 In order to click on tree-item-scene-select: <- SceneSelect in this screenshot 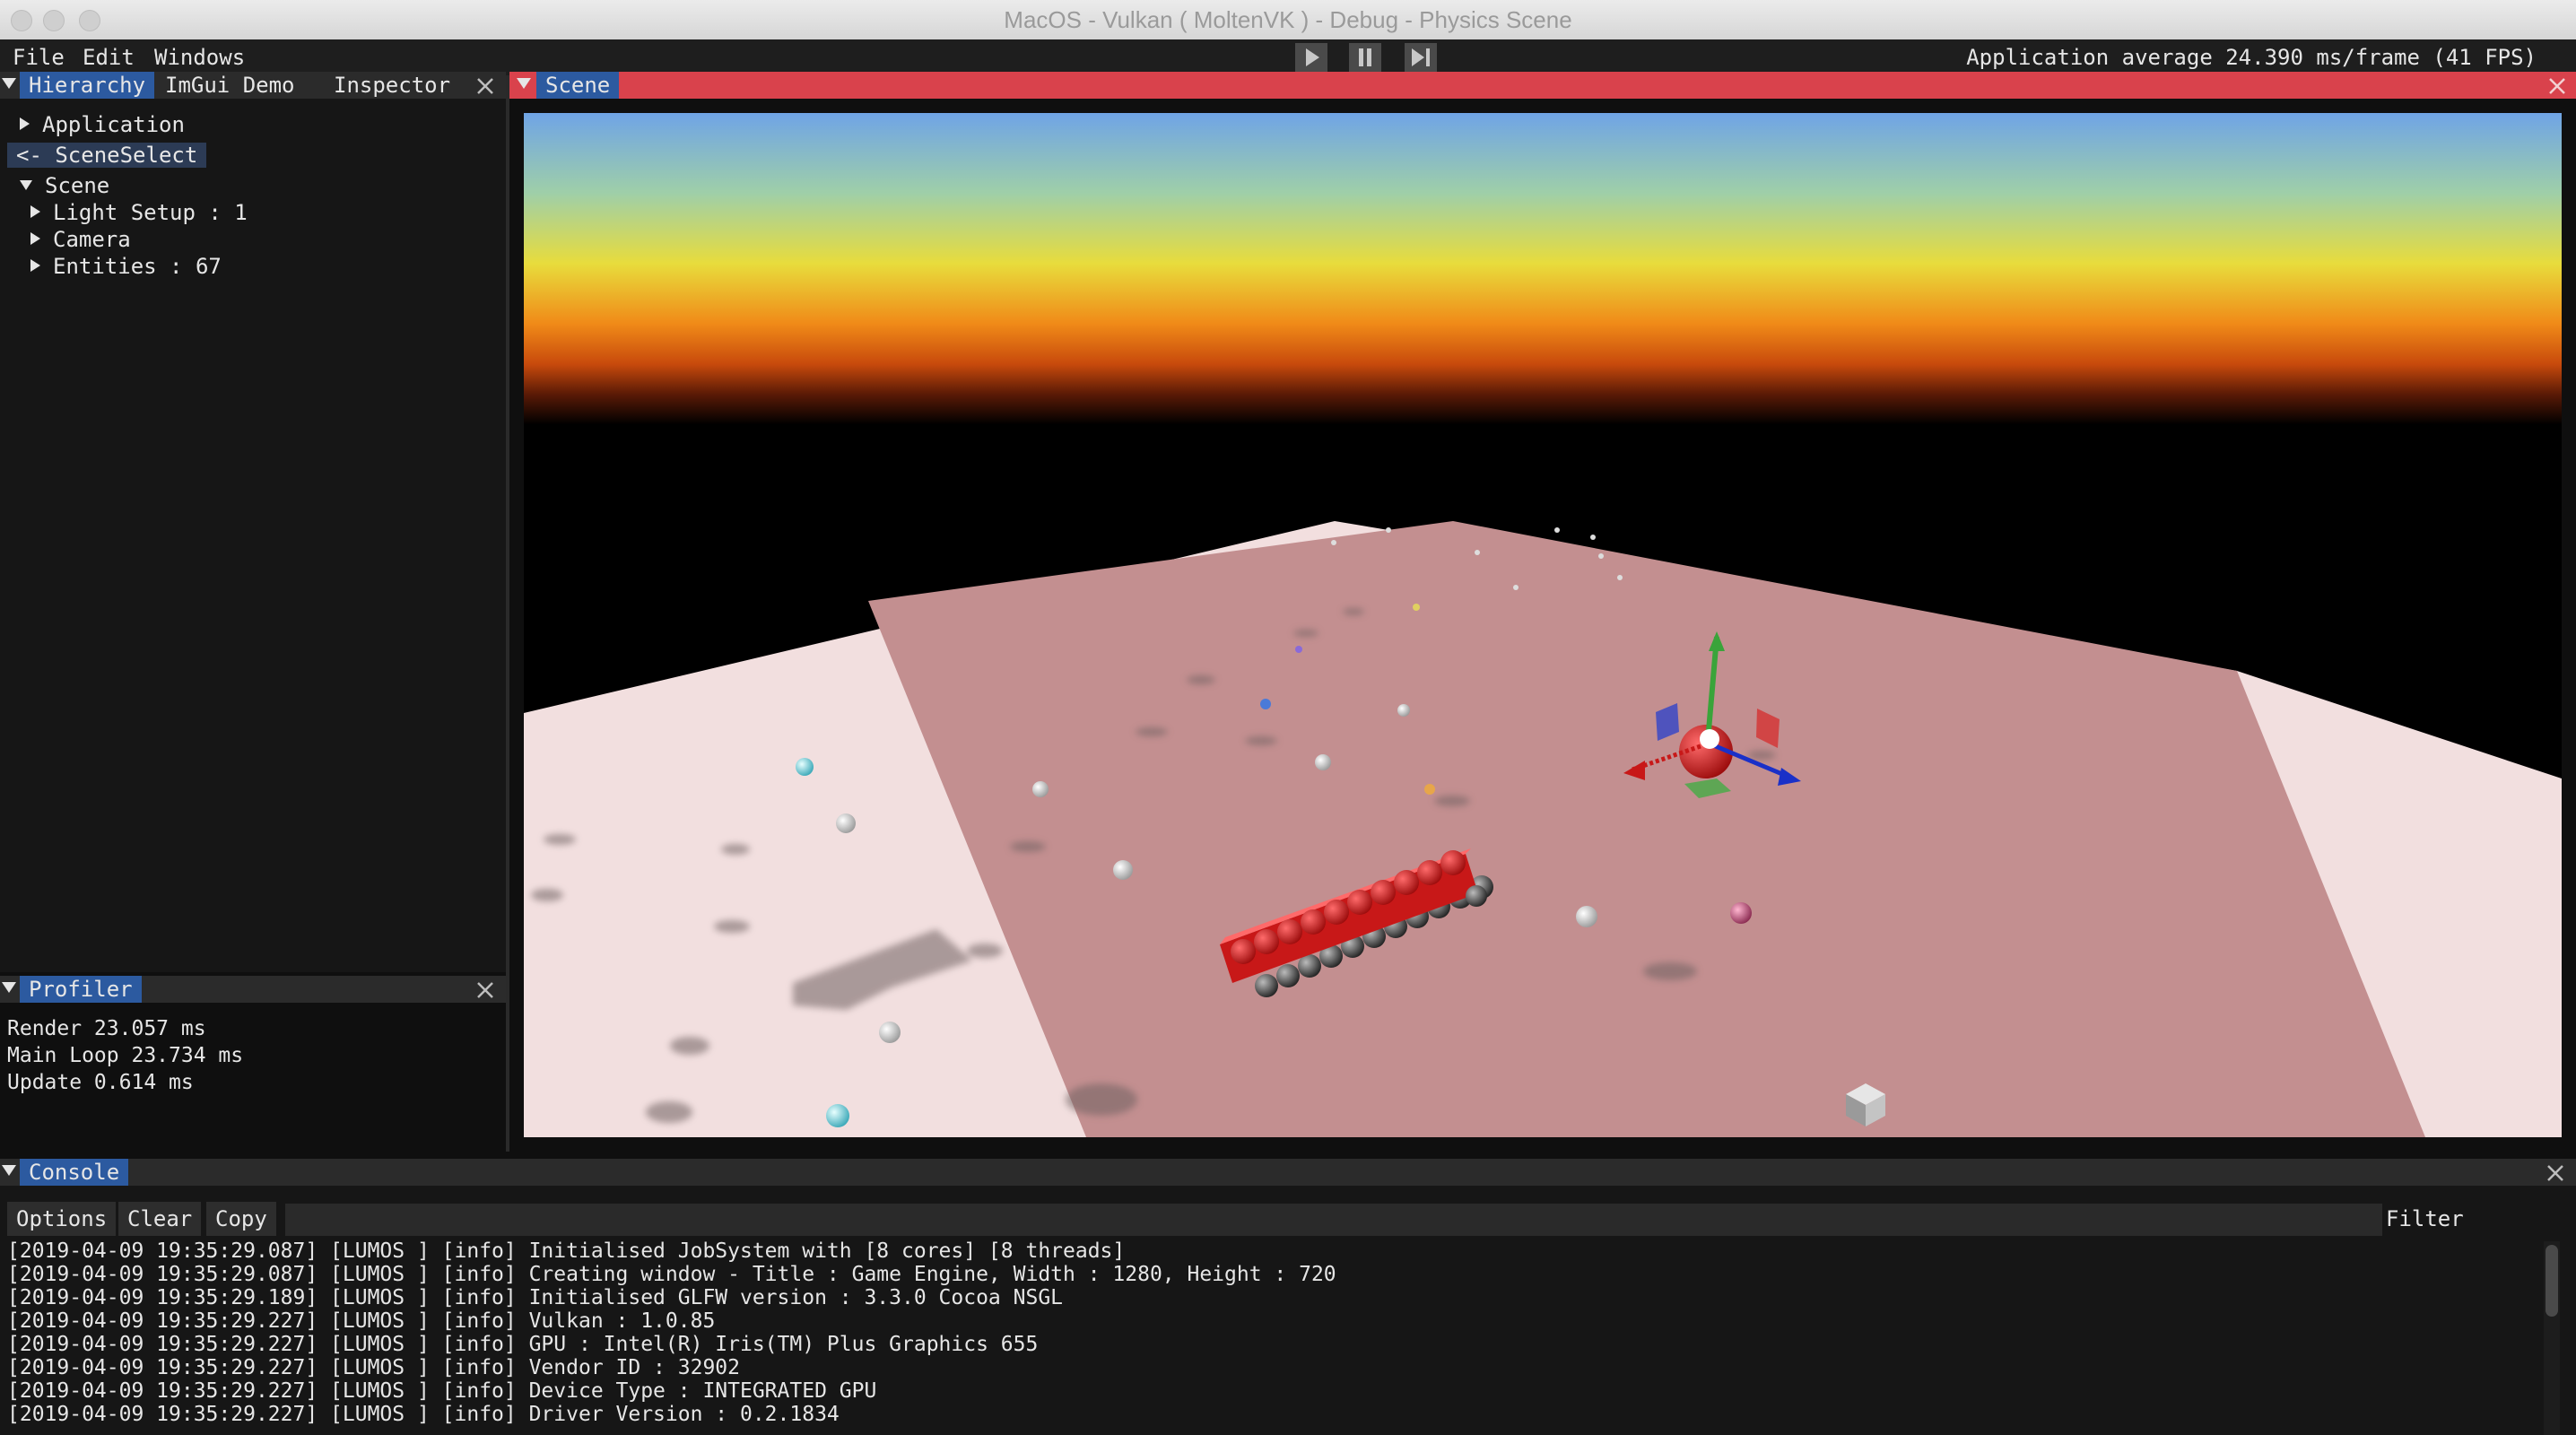, I will do `click(107, 155)`.